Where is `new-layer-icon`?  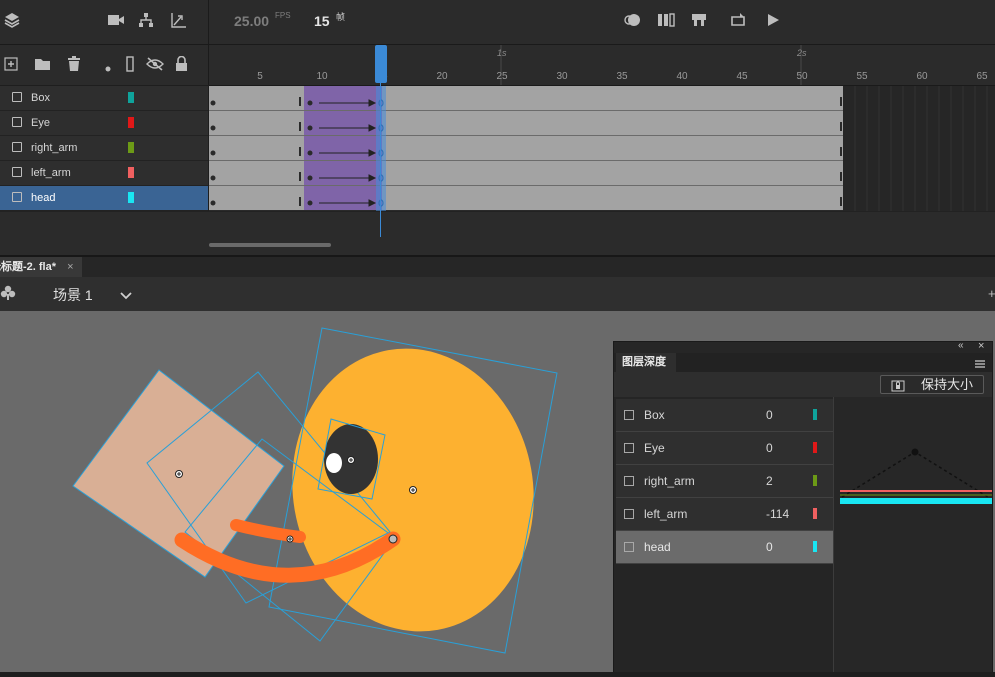 new-layer-icon is located at coordinates (11, 65).